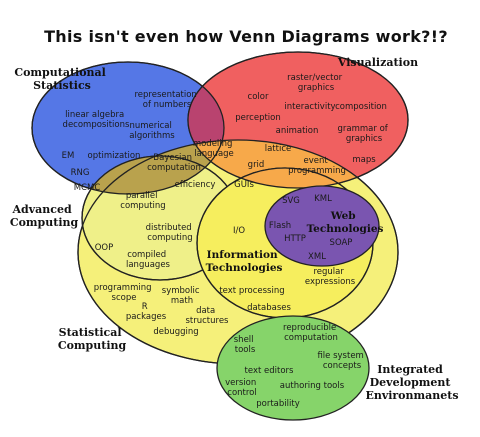  Describe the element at coordinates (80, 173) in the screenshot. I see `term-rng: RNG` at that location.